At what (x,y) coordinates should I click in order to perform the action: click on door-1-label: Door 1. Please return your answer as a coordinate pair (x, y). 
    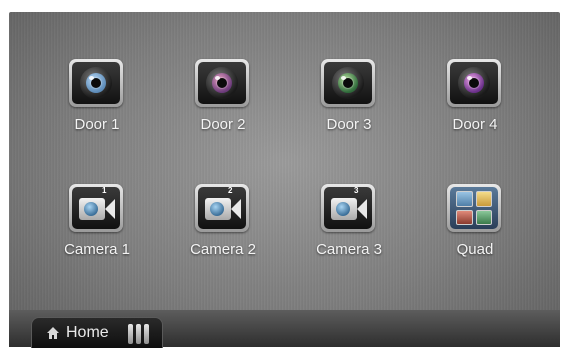
    Looking at the image, I should click on (97, 124).